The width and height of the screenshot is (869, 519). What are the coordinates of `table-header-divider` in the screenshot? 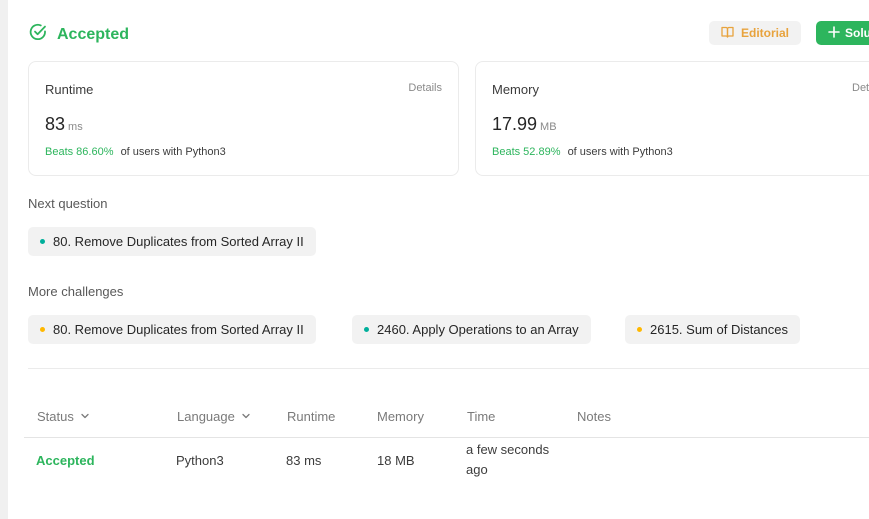 It's located at (446, 437).